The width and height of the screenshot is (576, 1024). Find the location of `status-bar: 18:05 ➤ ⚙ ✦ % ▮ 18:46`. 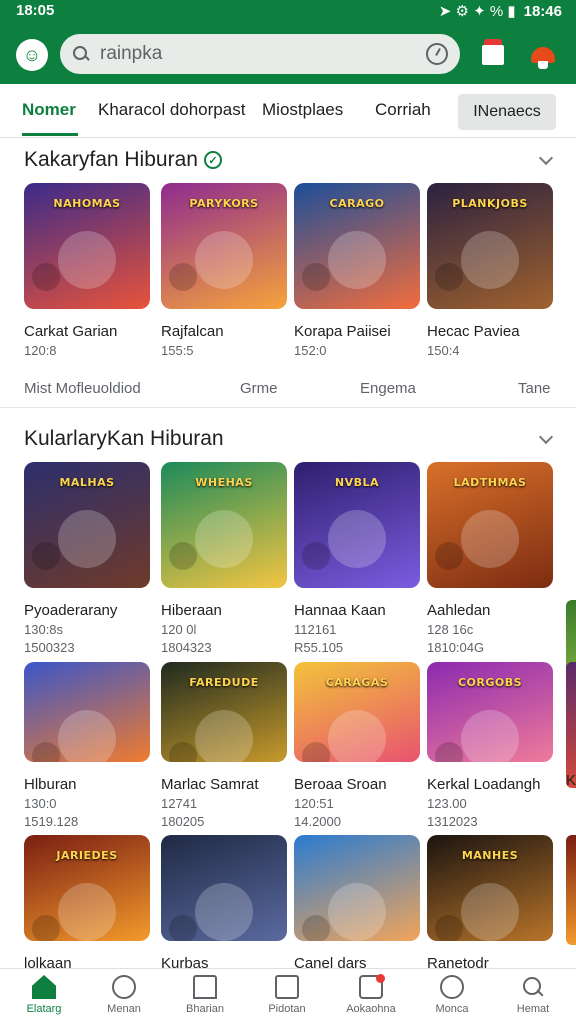

status-bar: 18:05 ➤ ⚙ ✦ % ▮ 18:46 is located at coordinates (288, 12).